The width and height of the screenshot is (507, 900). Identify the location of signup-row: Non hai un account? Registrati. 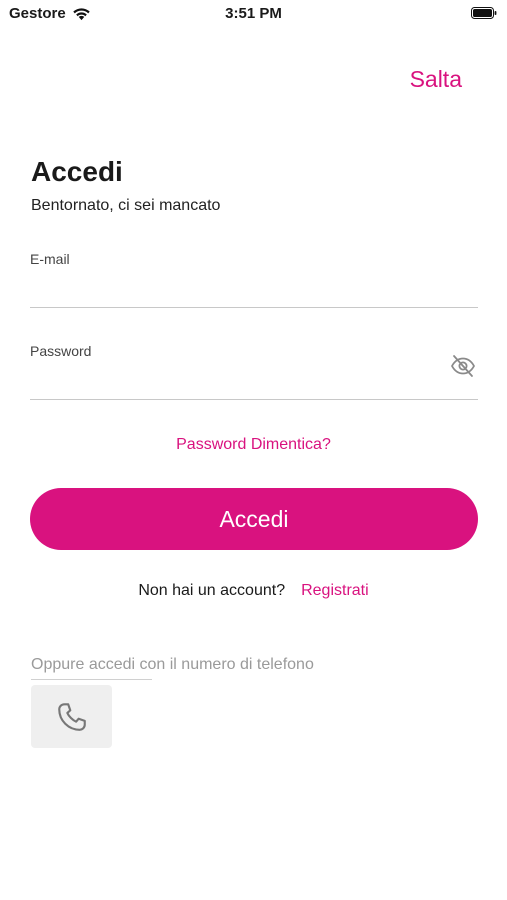
(253, 591).